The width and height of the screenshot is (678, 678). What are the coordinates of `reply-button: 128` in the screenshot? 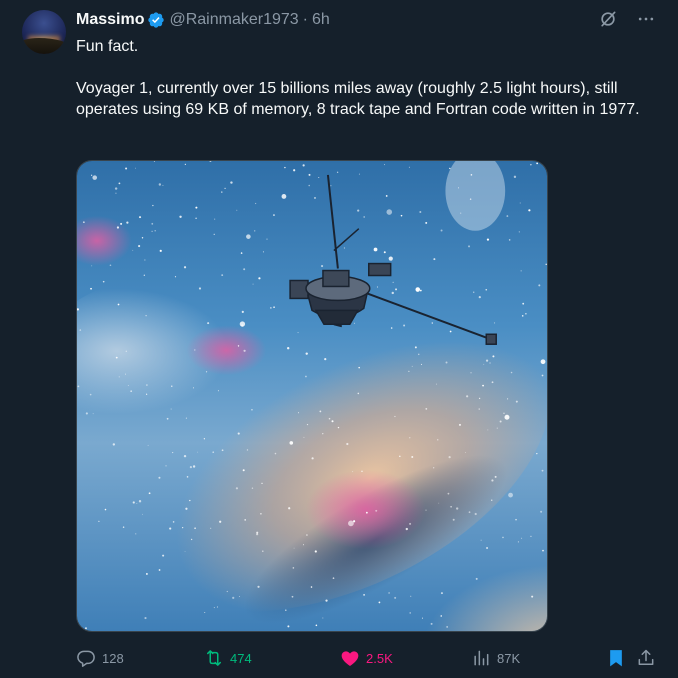 It's located at (100, 658).